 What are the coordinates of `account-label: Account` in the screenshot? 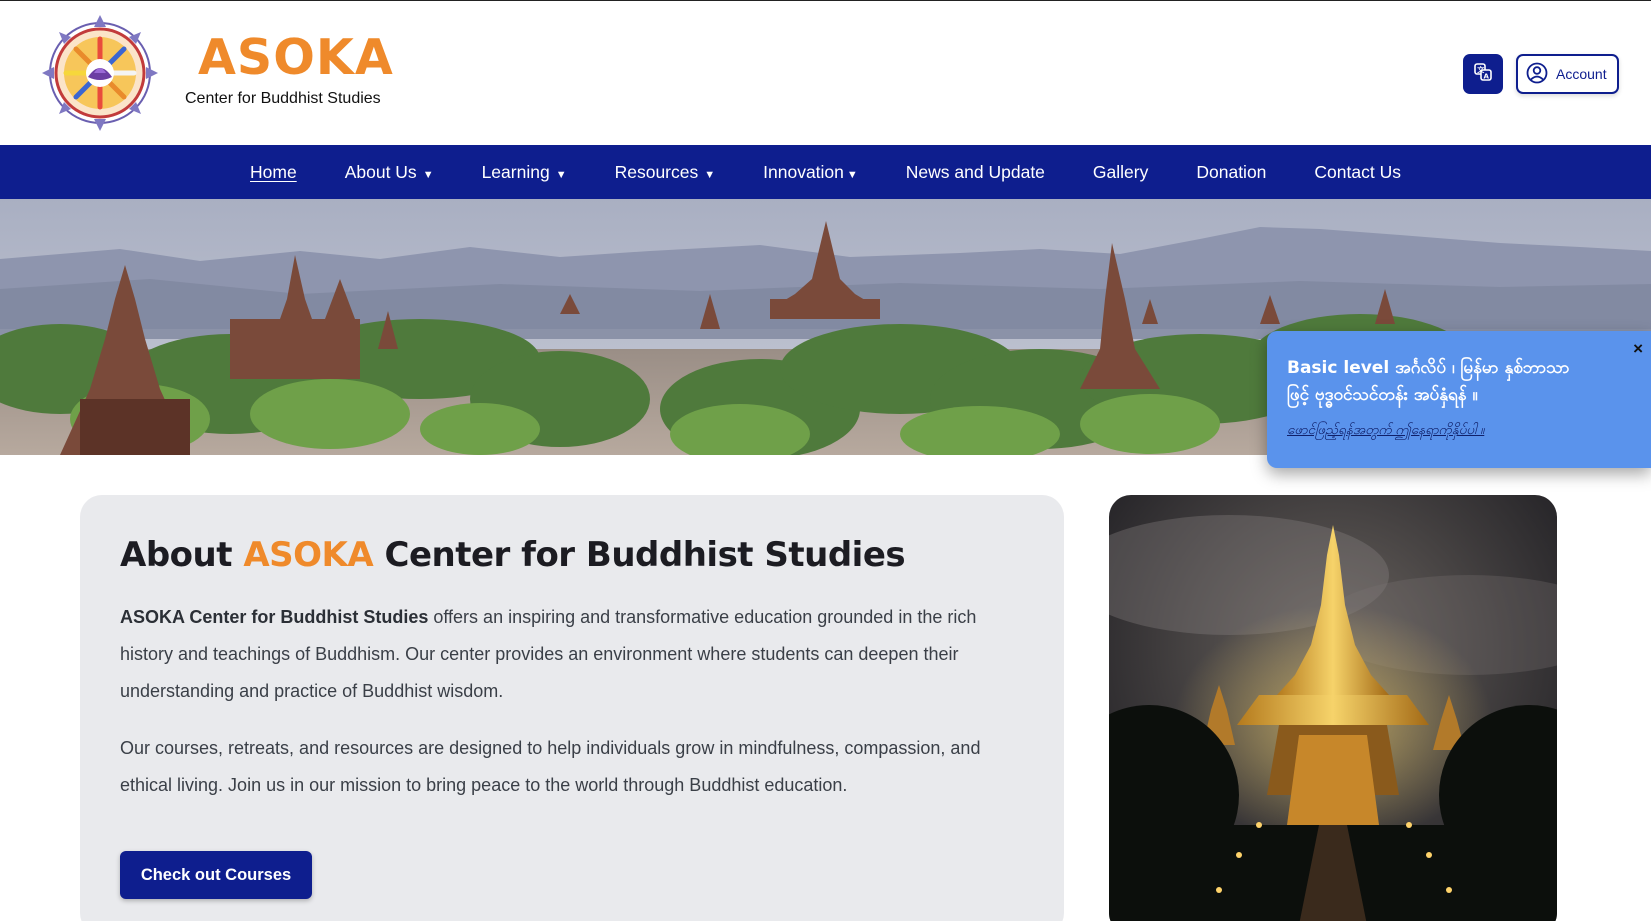 It's located at (1581, 74).